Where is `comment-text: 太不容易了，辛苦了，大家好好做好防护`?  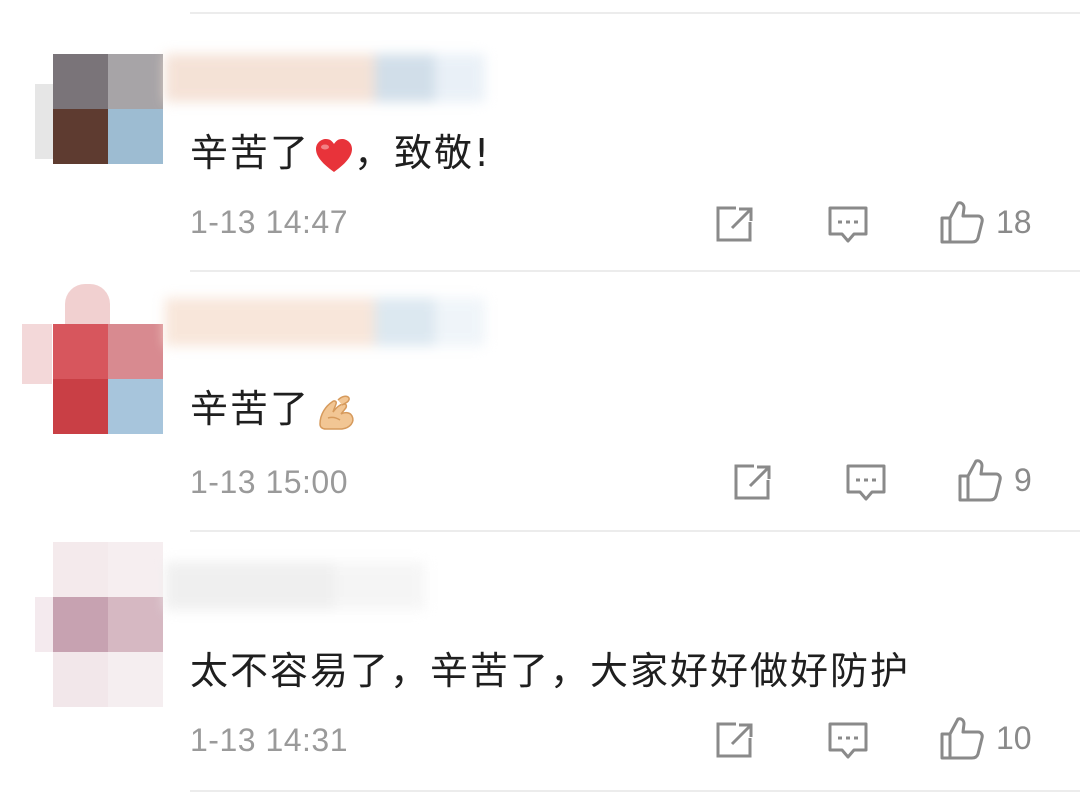
comment-text: 太不容易了，辛苦了，大家好好做好防护 is located at coordinates (550, 671).